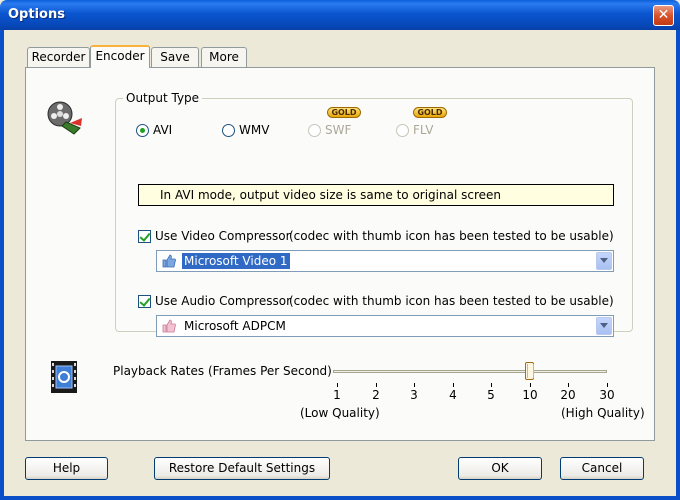 This screenshot has height=500, width=680. I want to click on window-frame-bottom, so click(340, 498).